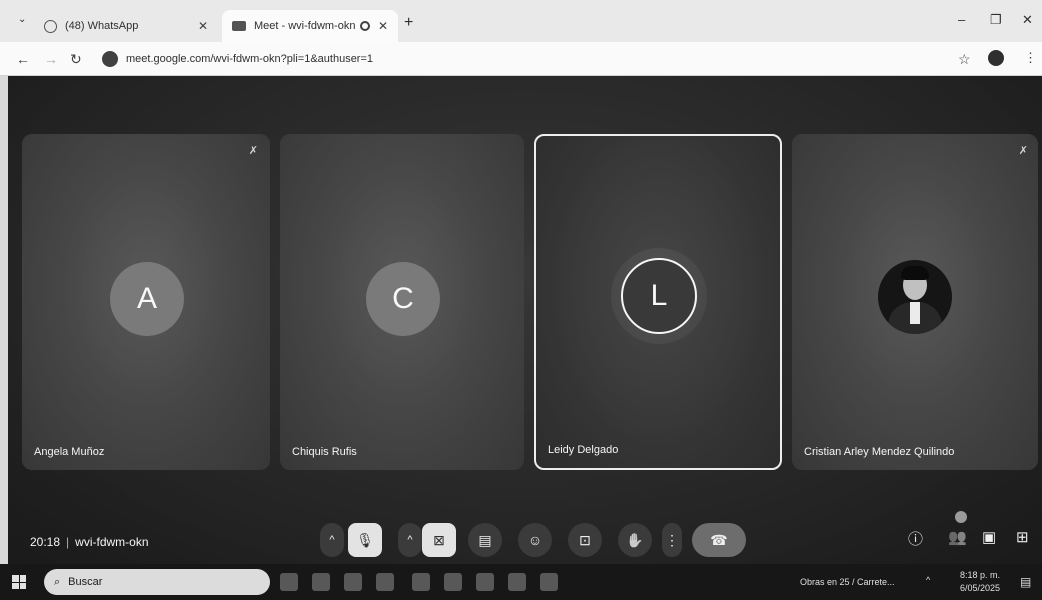  What do you see at coordinates (915, 538) in the screenshot?
I see `meeting-details-icon: ⓘ` at bounding box center [915, 538].